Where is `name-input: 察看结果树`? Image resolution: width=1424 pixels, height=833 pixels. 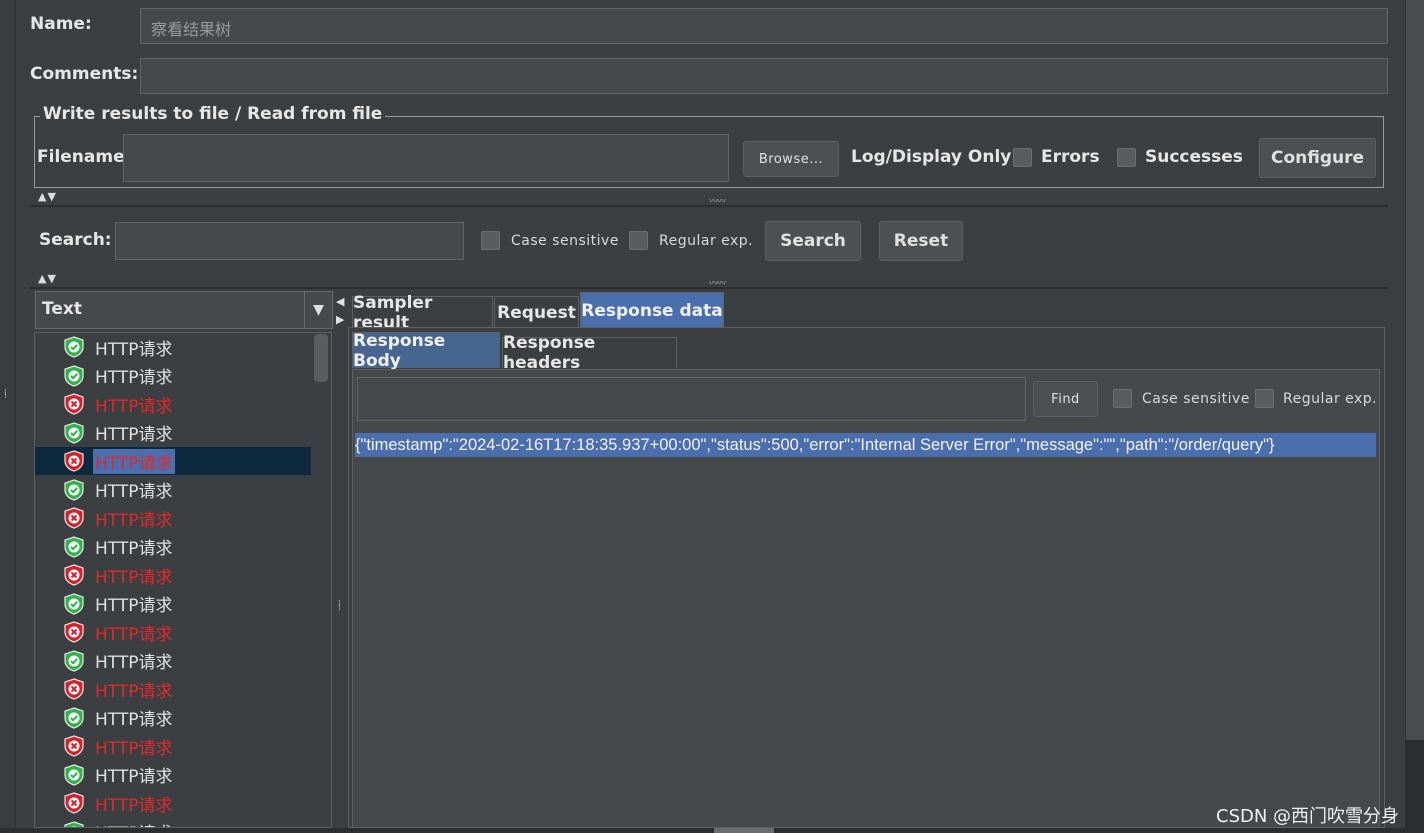 name-input: 察看结果树 is located at coordinates (764, 26).